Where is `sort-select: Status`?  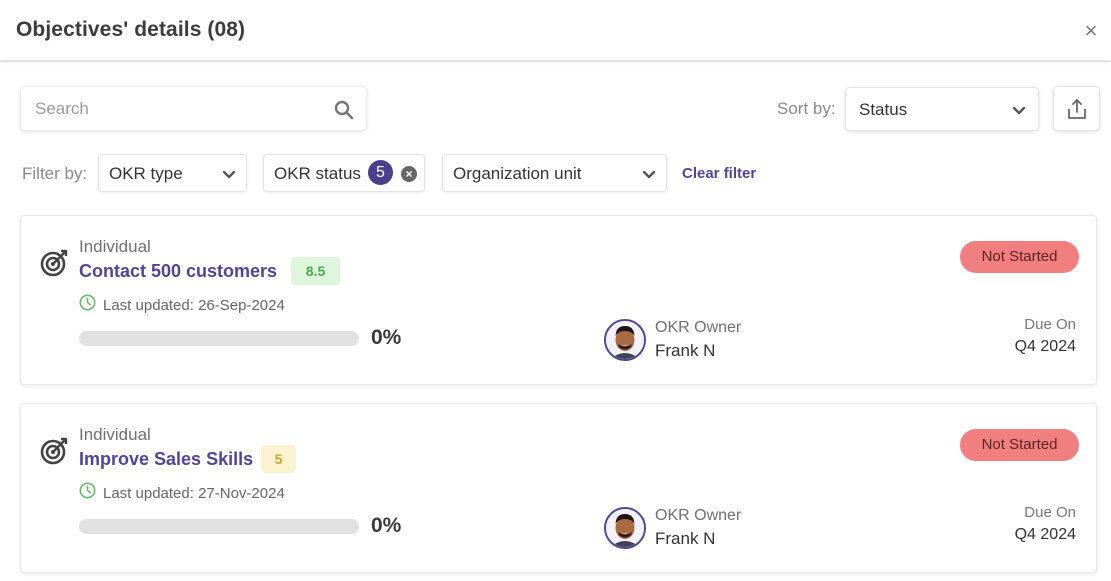 sort-select: Status is located at coordinates (942, 109).